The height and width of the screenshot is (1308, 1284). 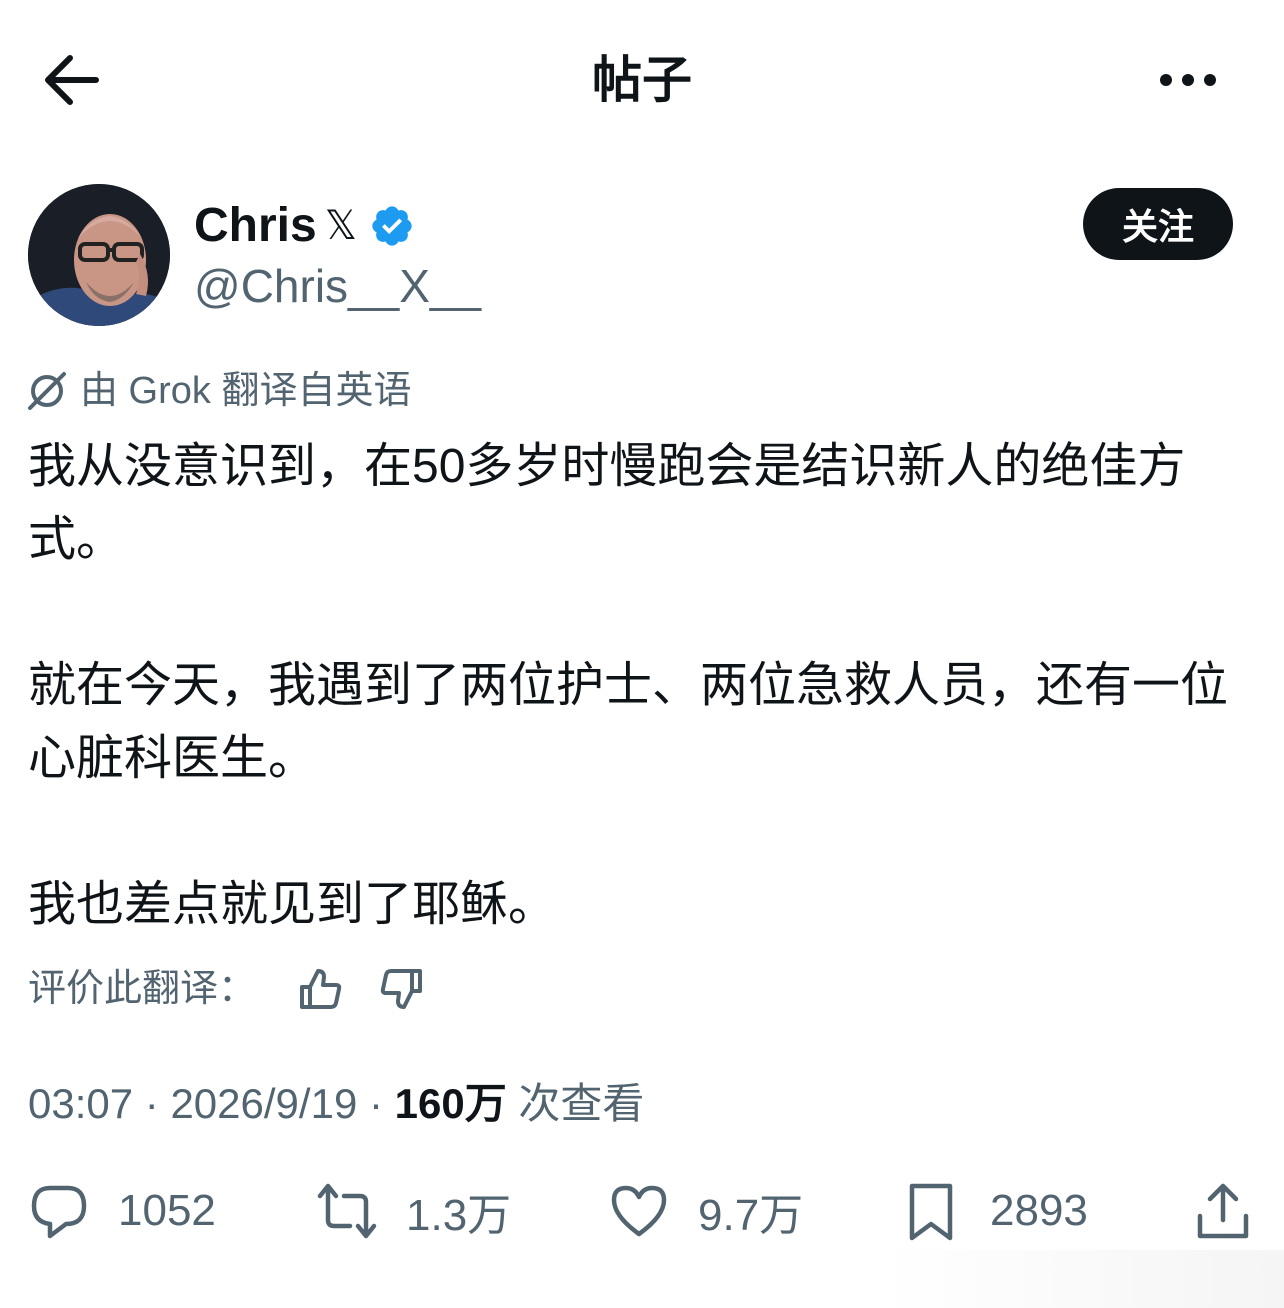 I want to click on tweet-date: 2026/9/19, so click(x=263, y=1103).